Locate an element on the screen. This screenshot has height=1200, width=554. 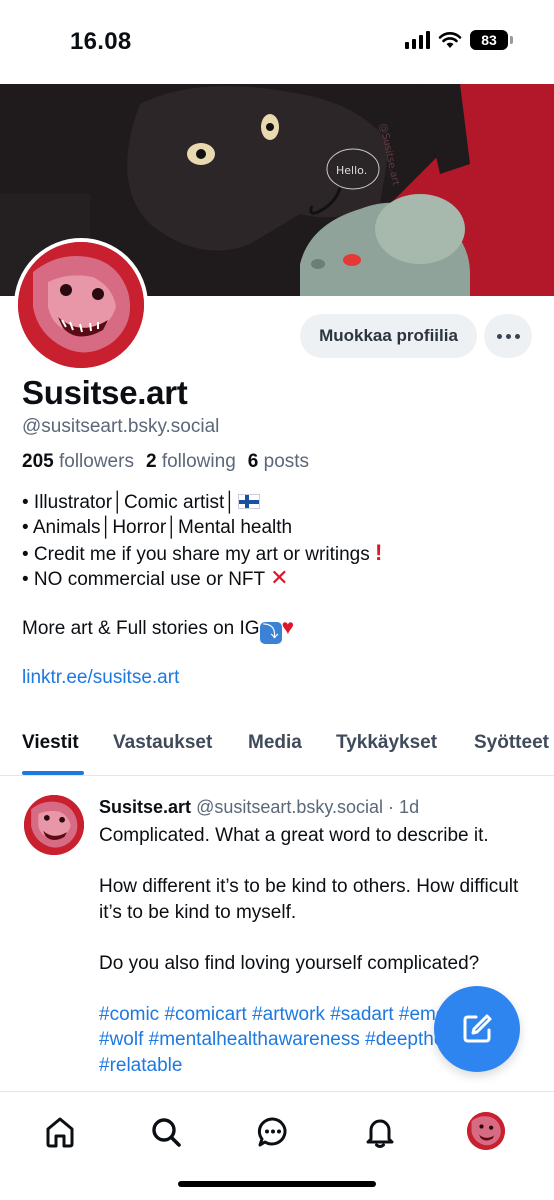
nav-search is located at coordinates (166, 1132).